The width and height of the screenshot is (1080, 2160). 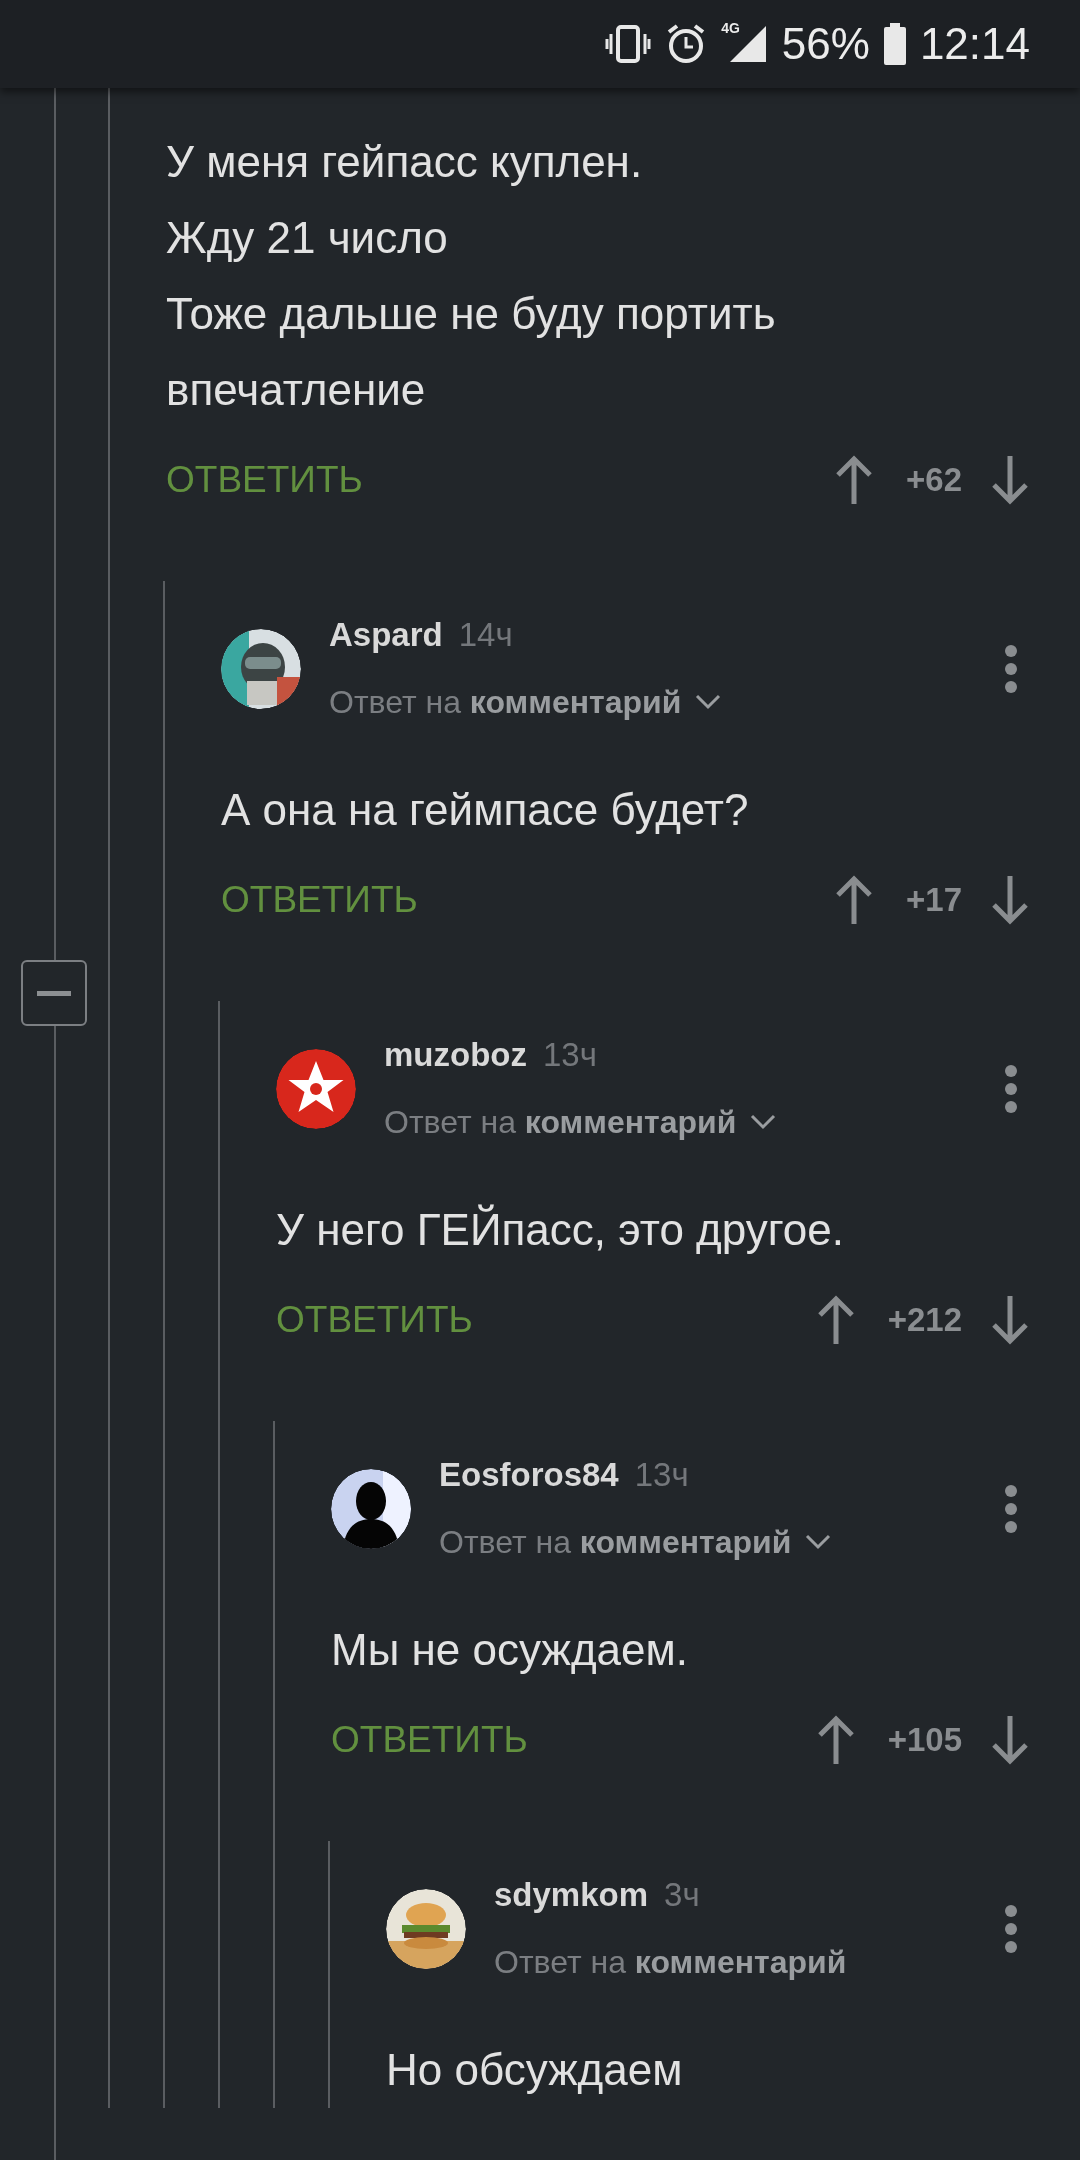 What do you see at coordinates (934, 900) in the screenshot?
I see `vote-score: +17` at bounding box center [934, 900].